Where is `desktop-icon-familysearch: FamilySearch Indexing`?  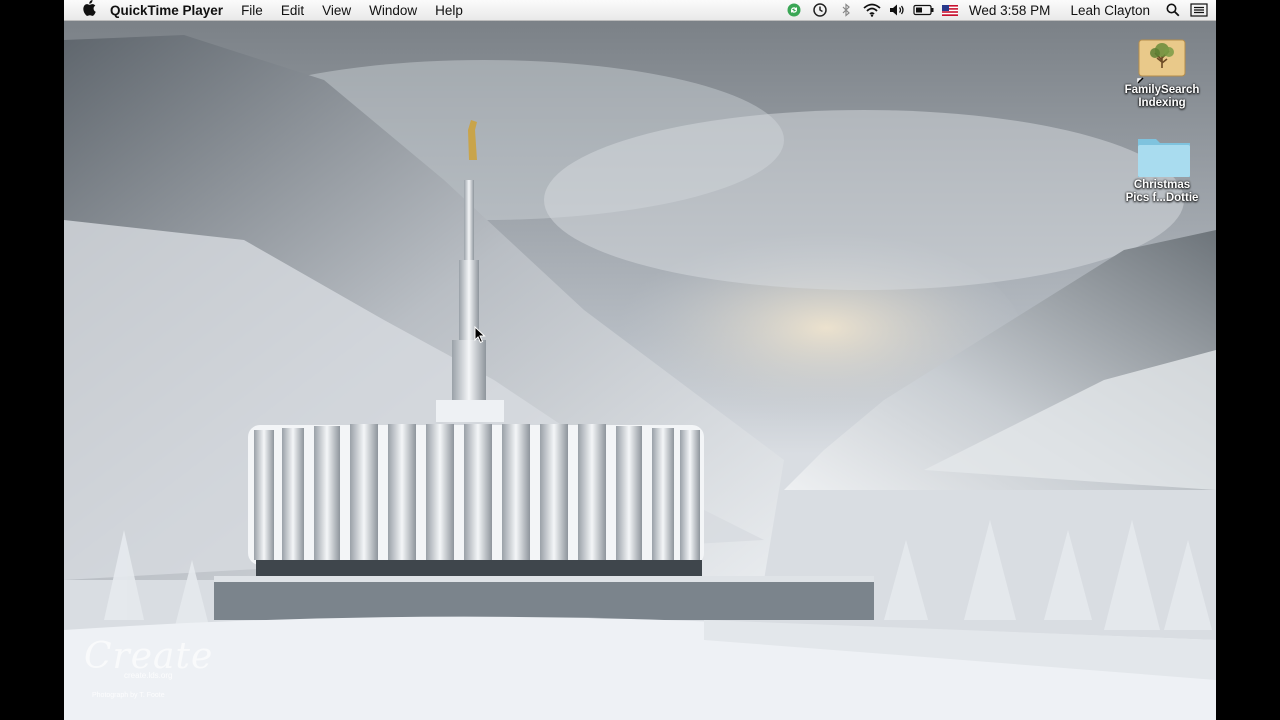
desktop-icon-familysearch: FamilySearch Indexing is located at coordinates (1162, 74).